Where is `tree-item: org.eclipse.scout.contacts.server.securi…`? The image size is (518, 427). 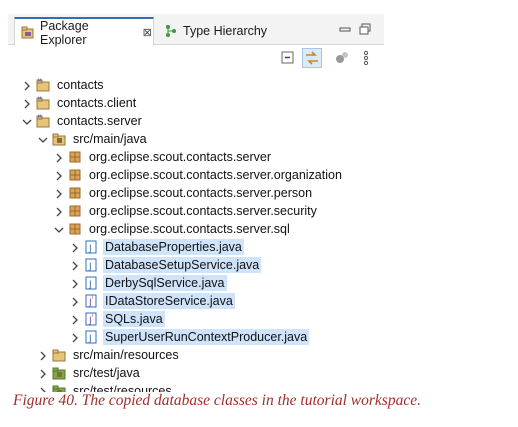 tree-item: org.eclipse.scout.contacts.server.securi… is located at coordinates (186, 211).